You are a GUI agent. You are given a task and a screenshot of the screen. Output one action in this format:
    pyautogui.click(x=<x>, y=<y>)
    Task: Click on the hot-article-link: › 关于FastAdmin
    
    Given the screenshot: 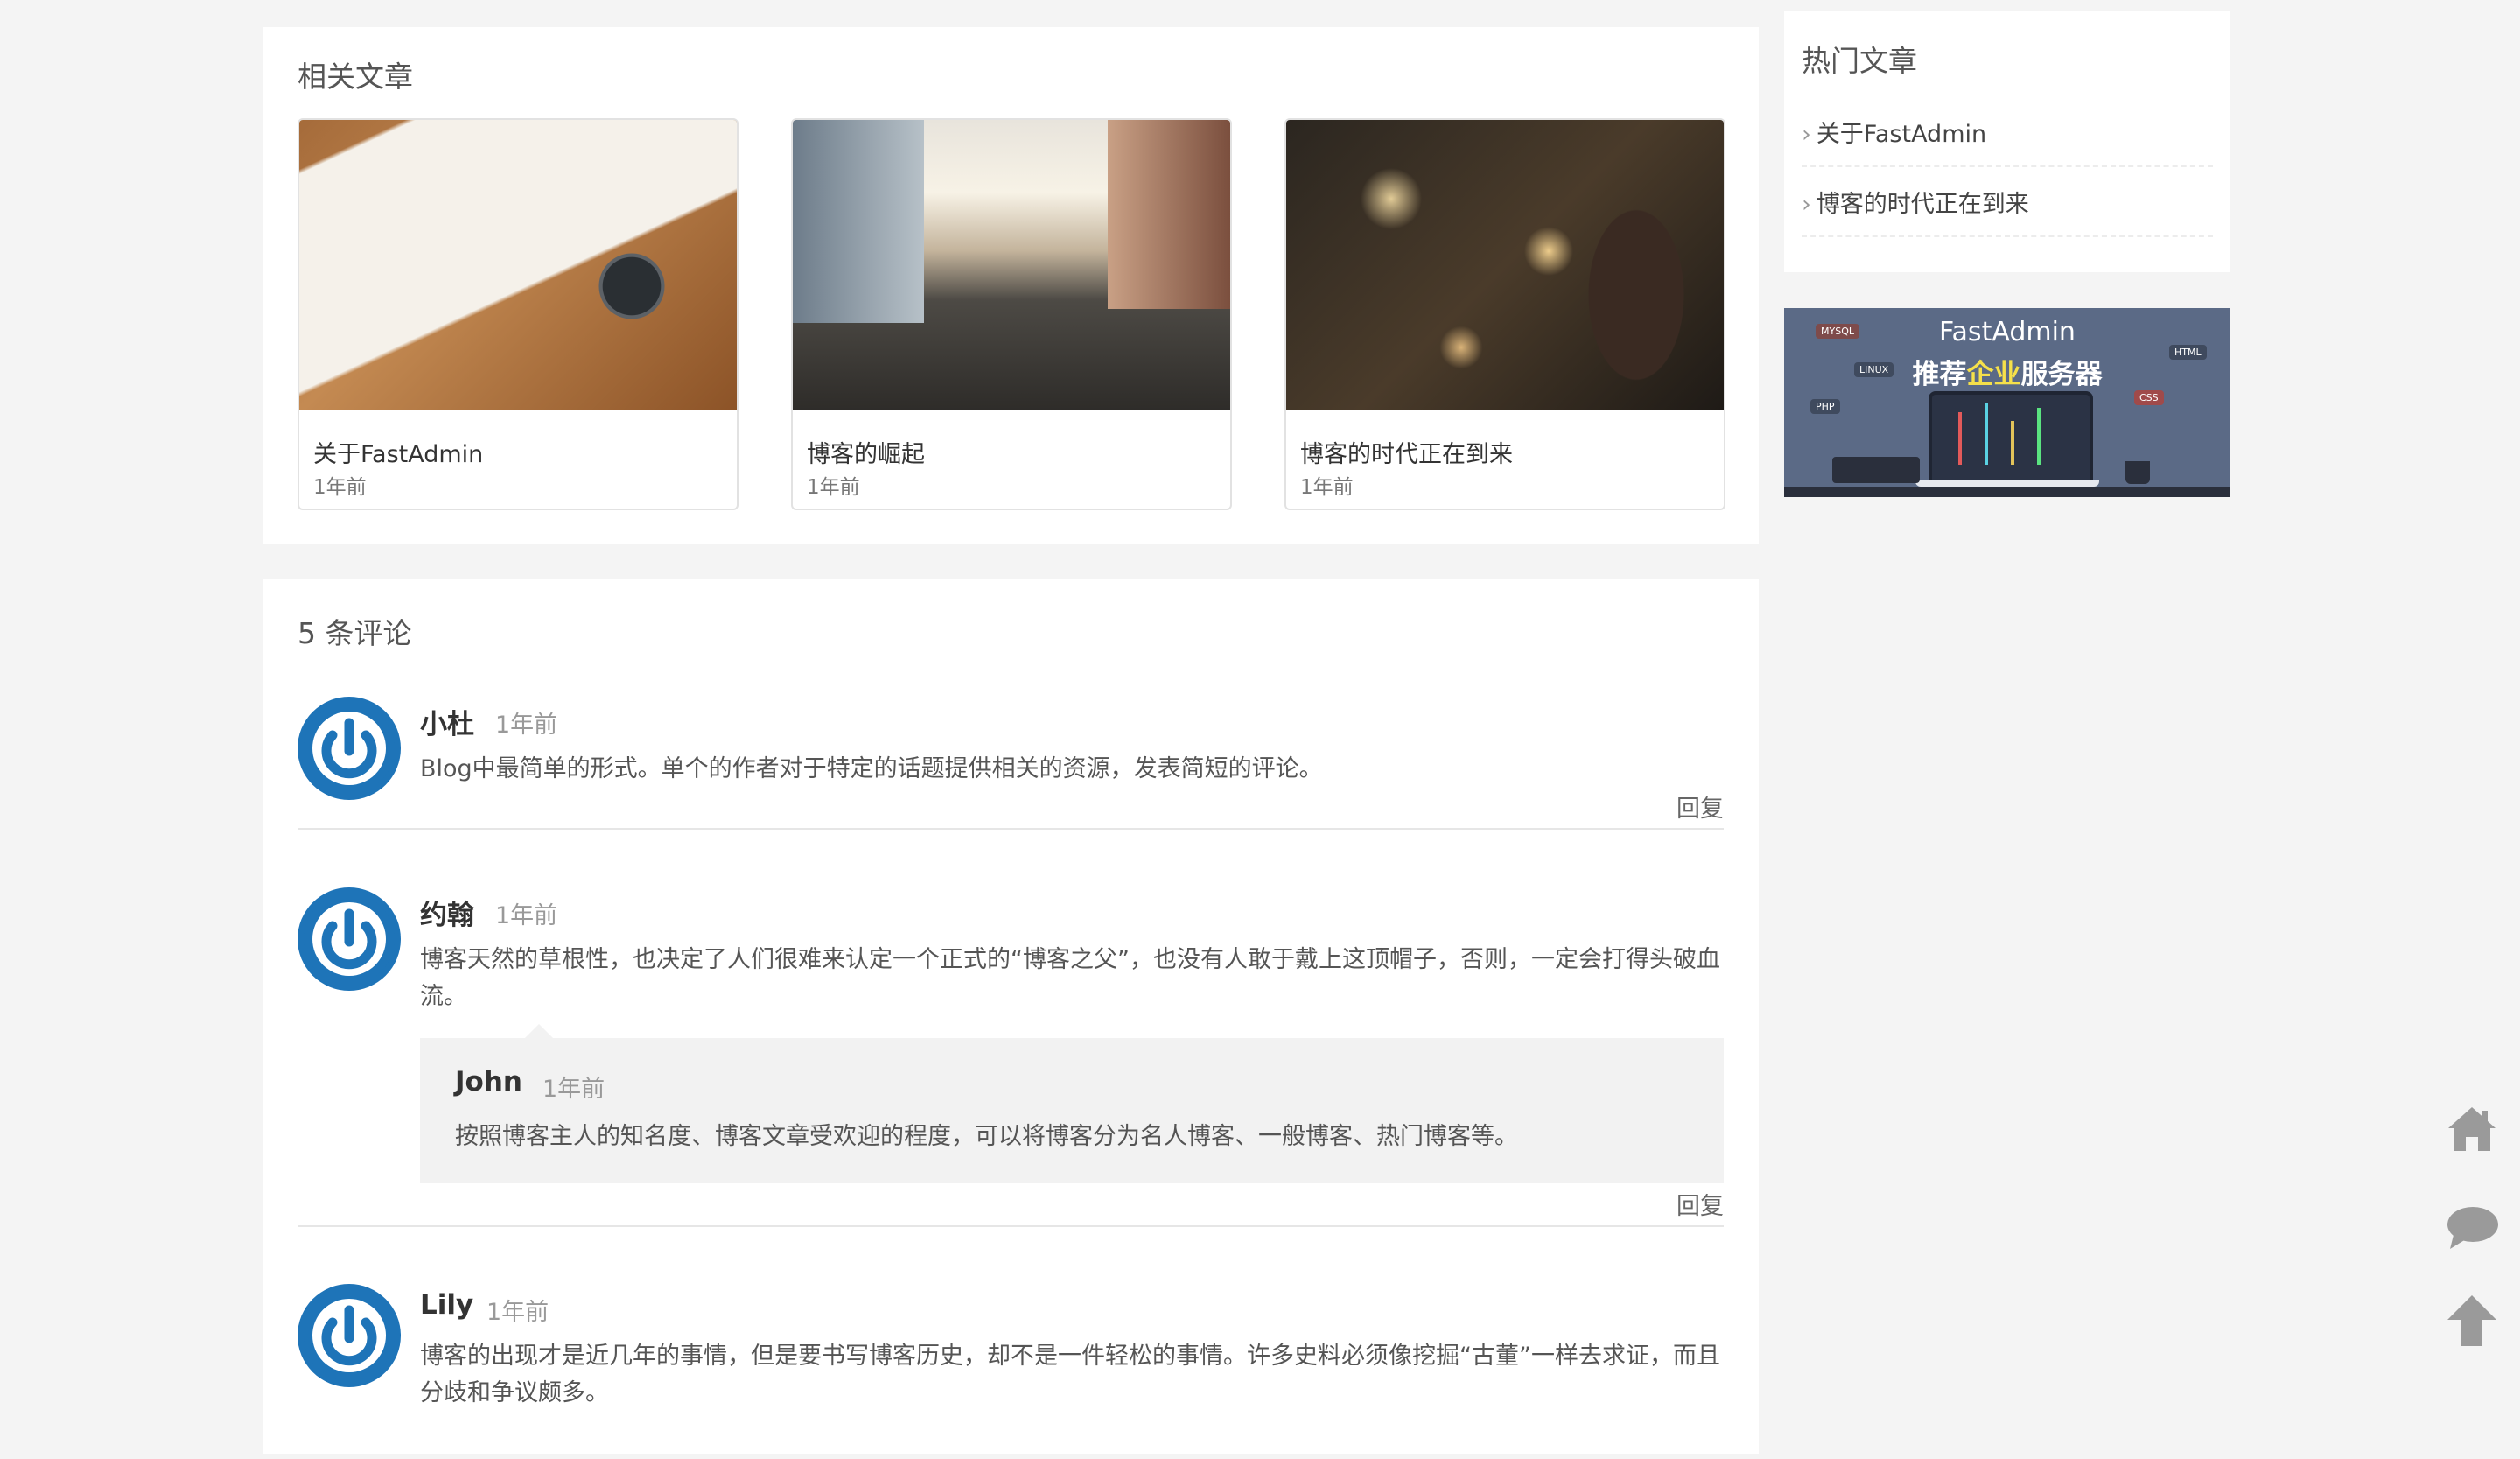 What is the action you would take?
    pyautogui.click(x=1894, y=132)
    